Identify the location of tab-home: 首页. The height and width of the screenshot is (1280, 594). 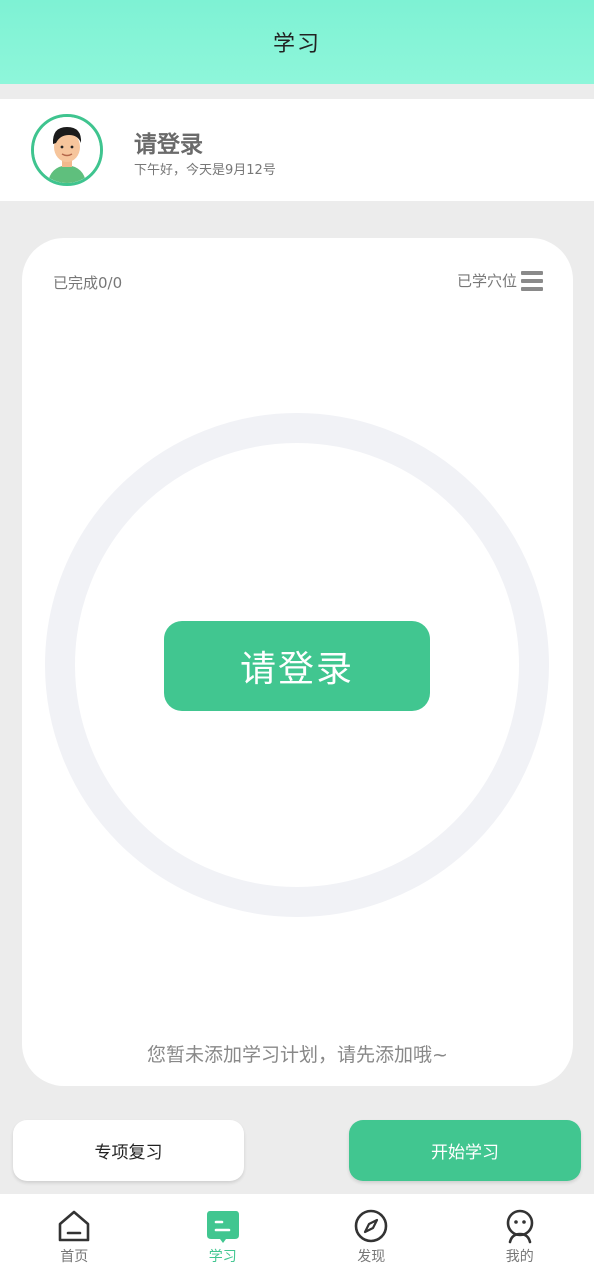
(74, 1237).